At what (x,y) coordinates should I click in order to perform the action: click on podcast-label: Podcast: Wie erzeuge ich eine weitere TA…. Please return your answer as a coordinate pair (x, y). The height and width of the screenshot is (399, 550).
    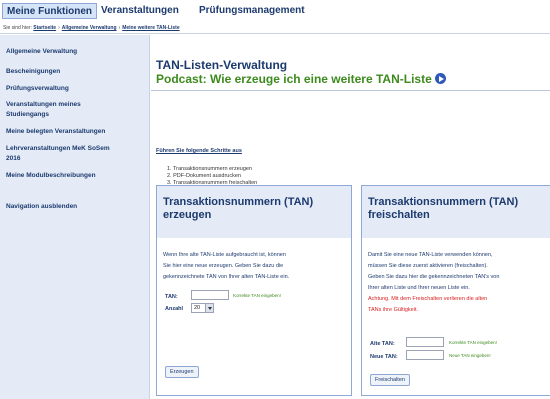
    Looking at the image, I should click on (294, 79).